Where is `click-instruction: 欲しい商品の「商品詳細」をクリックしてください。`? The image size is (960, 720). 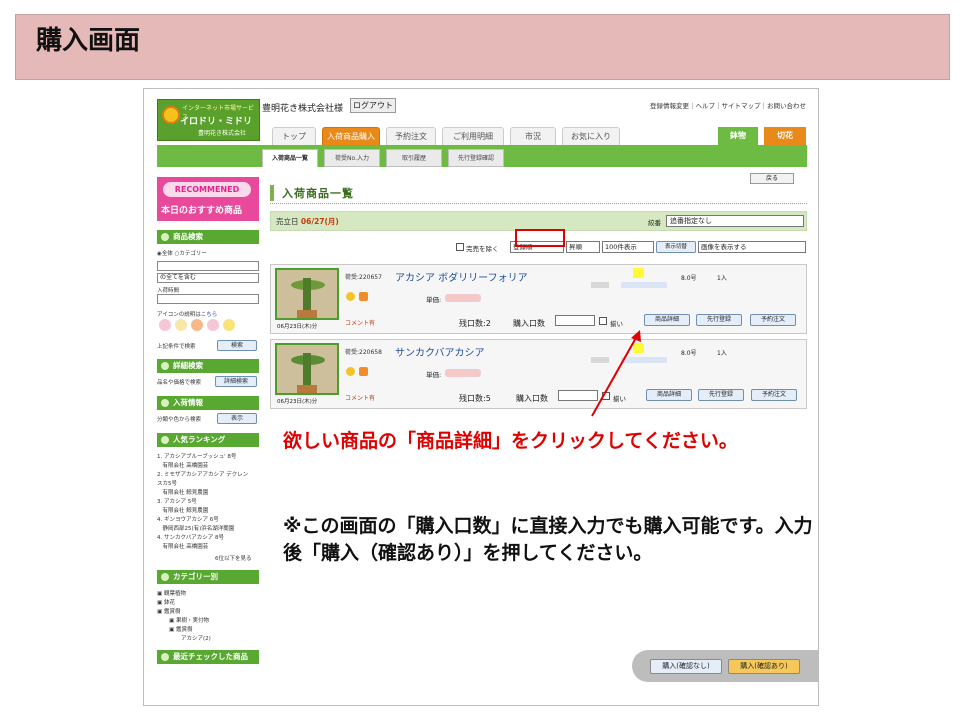
click-instruction: 欲しい商品の「商品詳細」をクリックしてください。 is located at coordinates (510, 441).